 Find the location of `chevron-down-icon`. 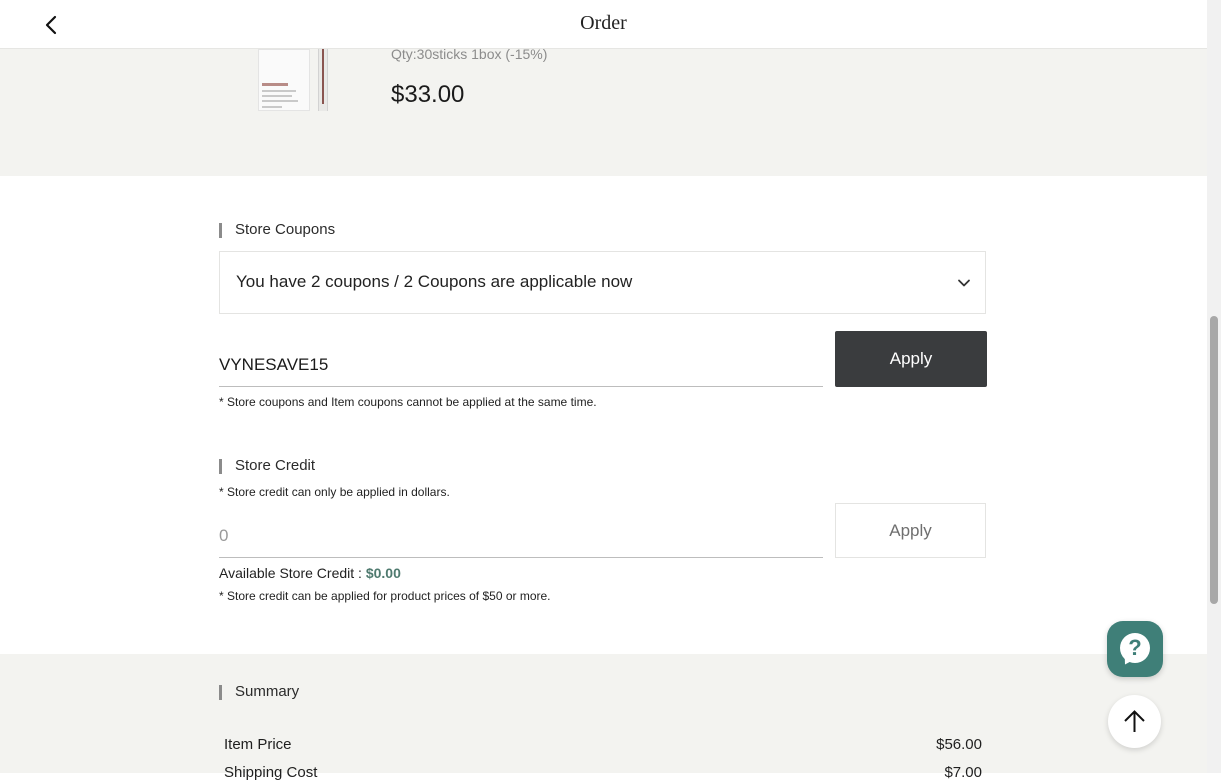

chevron-down-icon is located at coordinates (964, 283).